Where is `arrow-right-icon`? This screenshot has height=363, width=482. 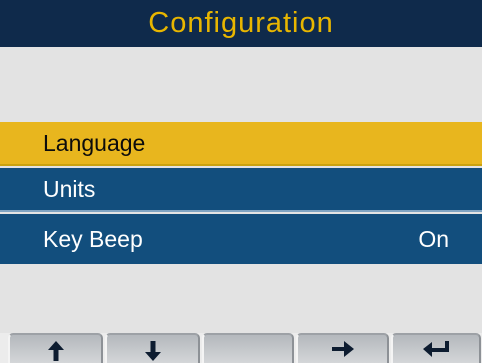
arrow-right-icon is located at coordinates (342, 349).